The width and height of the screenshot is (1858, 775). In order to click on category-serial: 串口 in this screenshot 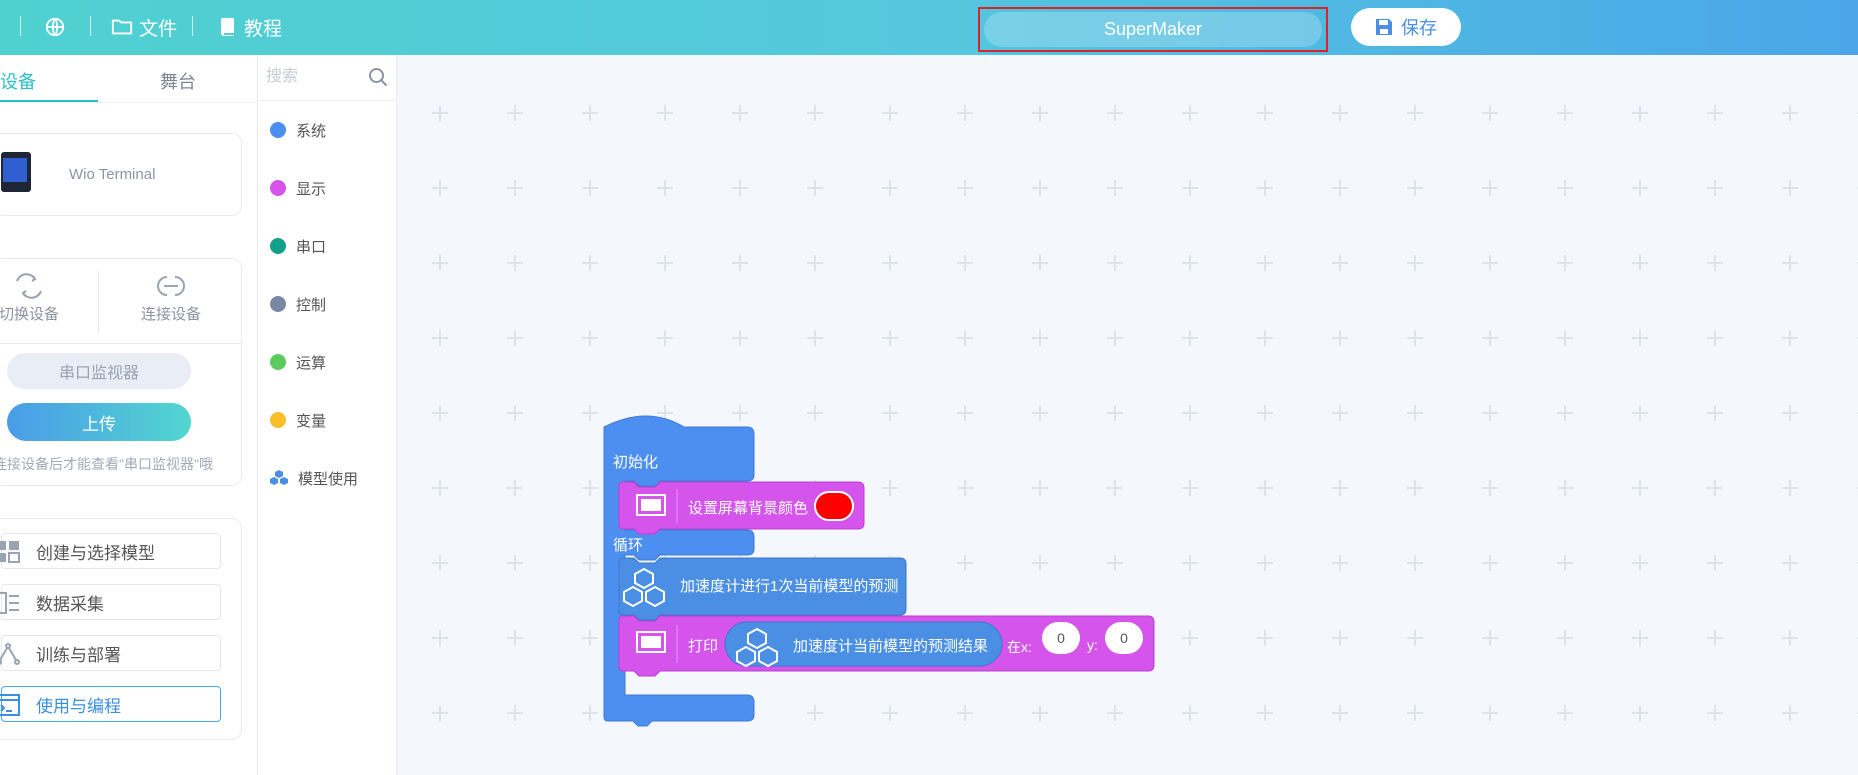, I will do `click(298, 246)`.